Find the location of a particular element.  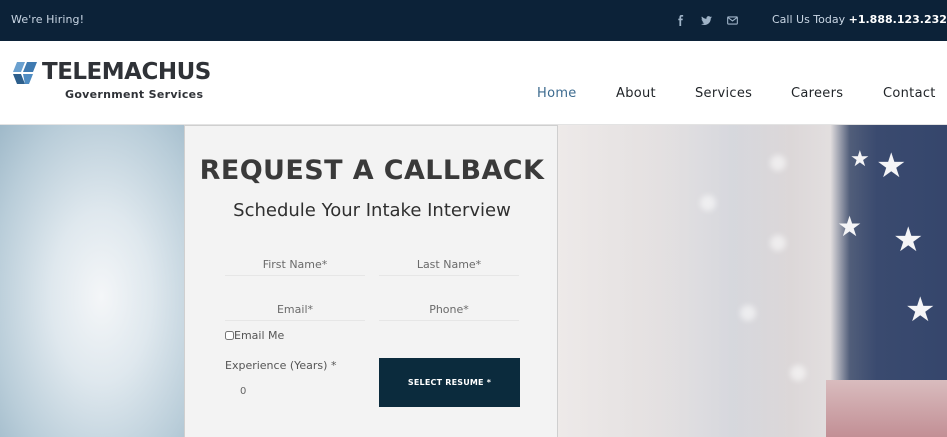

email-input is located at coordinates (295, 310).